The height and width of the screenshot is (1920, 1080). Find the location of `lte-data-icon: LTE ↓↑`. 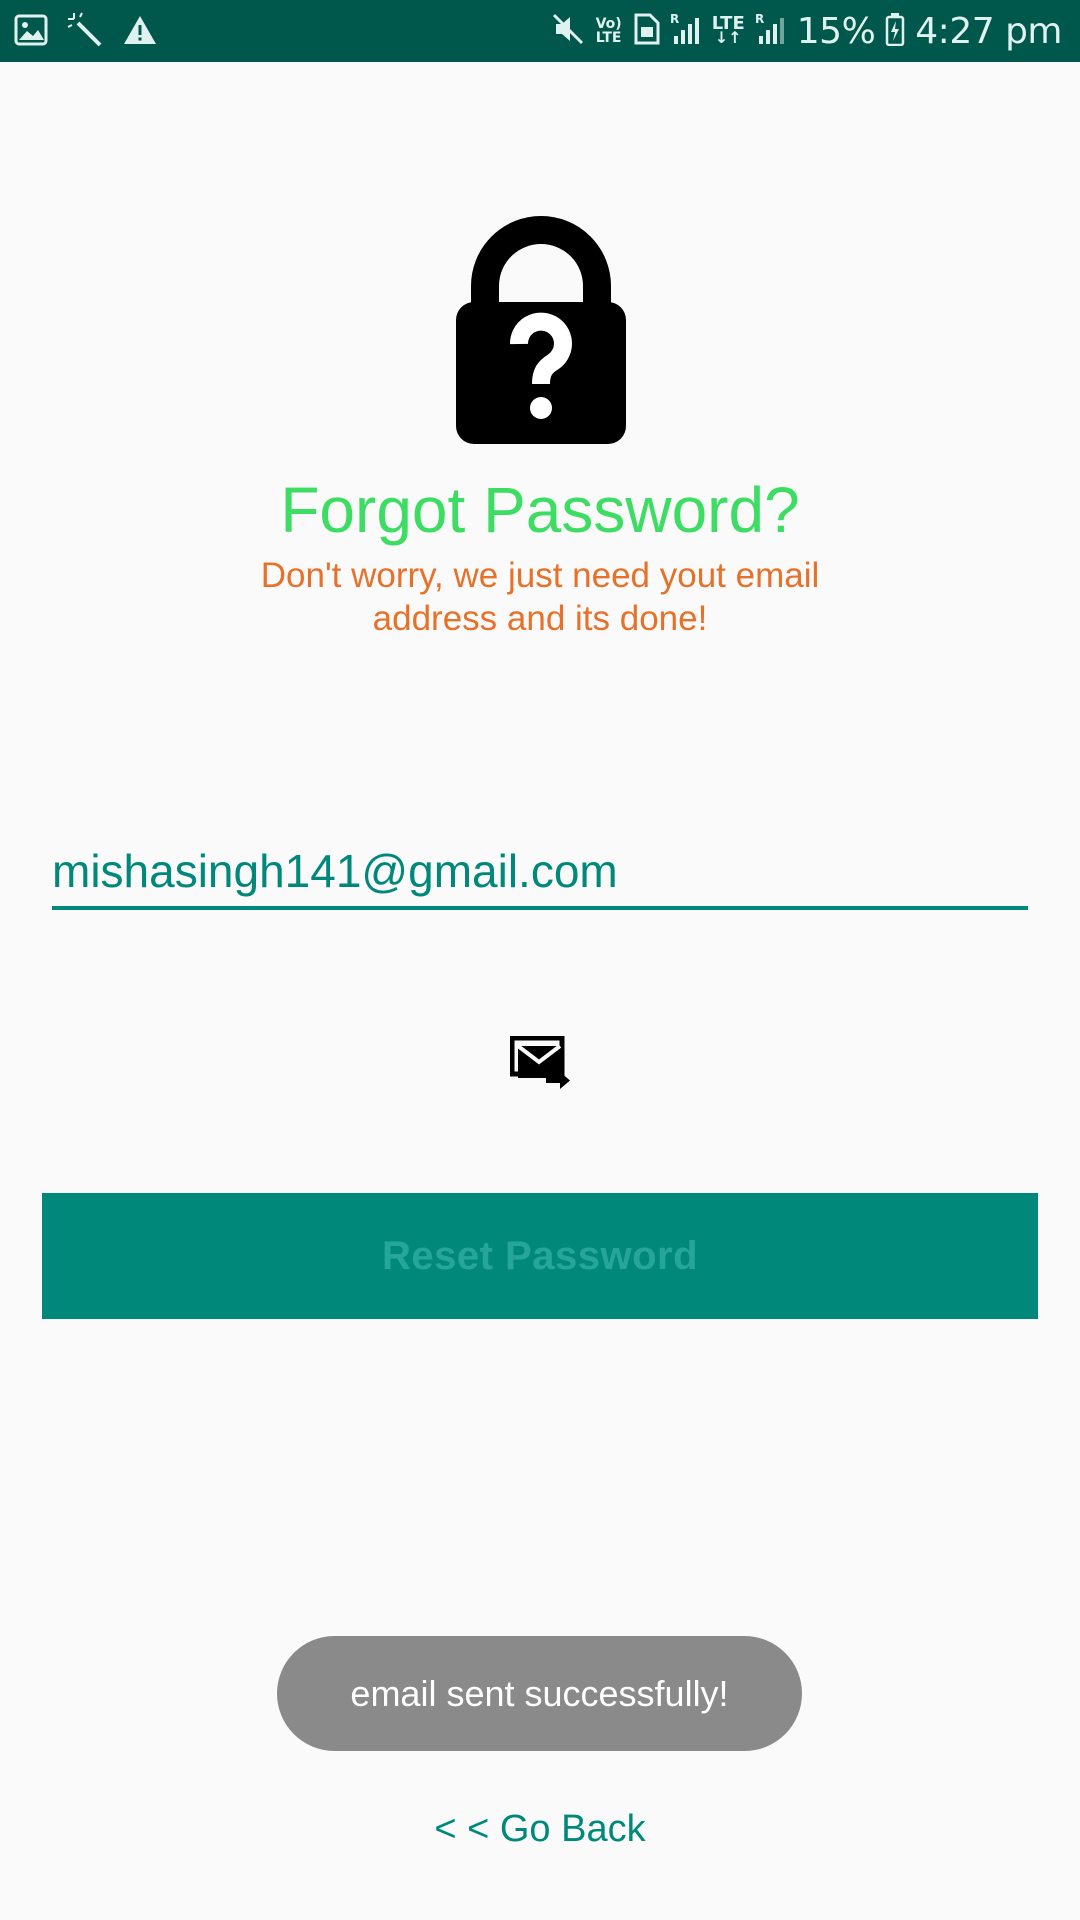

lte-data-icon: LTE ↓↑ is located at coordinates (728, 31).